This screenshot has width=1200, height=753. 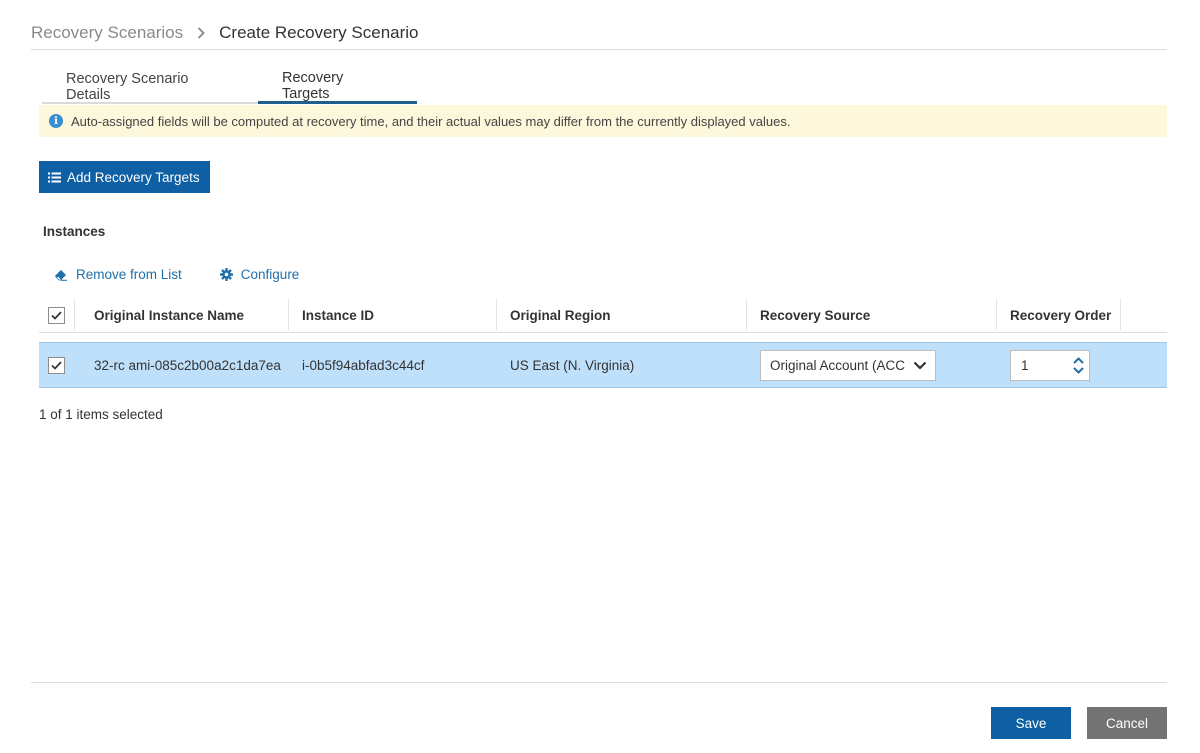 What do you see at coordinates (337, 87) in the screenshot?
I see `tab-recovery-targets: Recovery Targets` at bounding box center [337, 87].